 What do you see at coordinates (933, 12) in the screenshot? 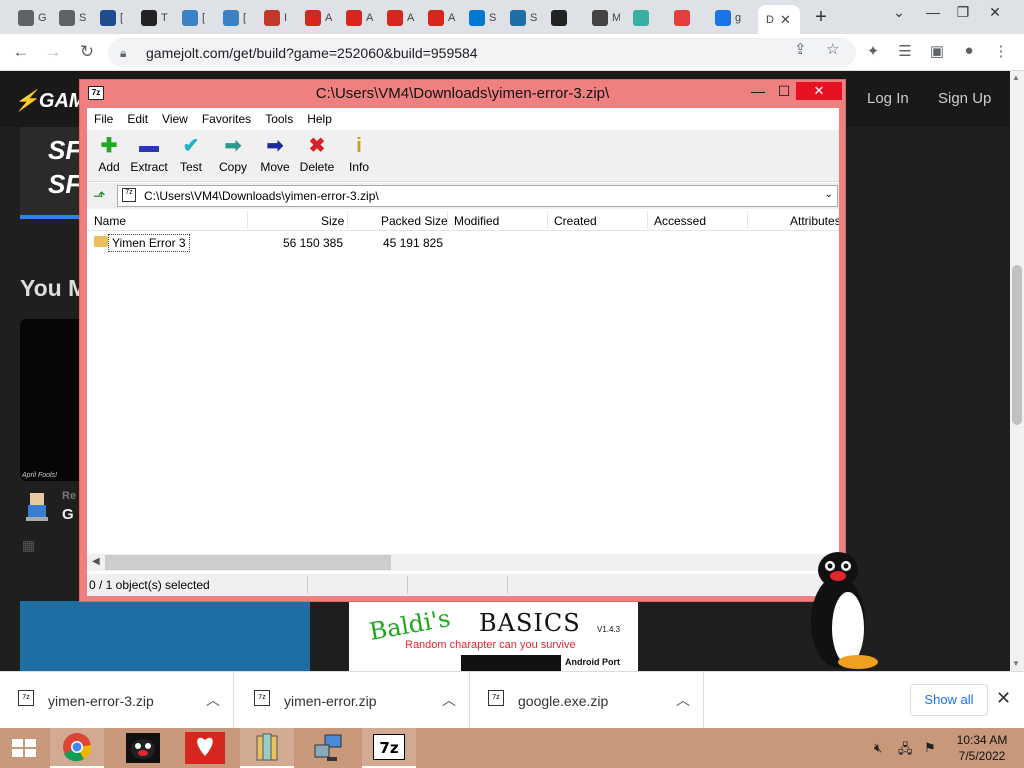
I see `minimize-button: —` at bounding box center [933, 12].